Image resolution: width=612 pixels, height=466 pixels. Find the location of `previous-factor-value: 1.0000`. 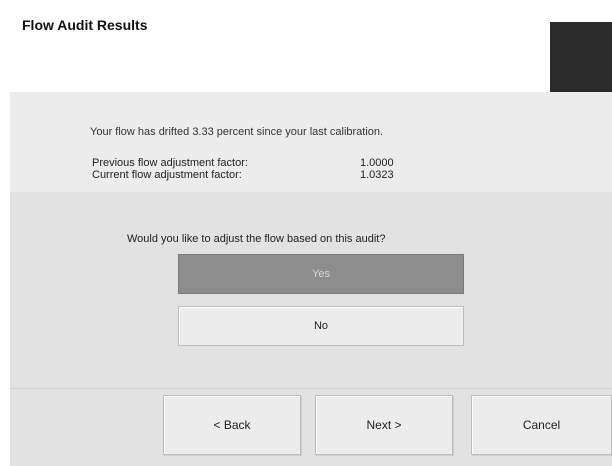

previous-factor-value: 1.0000 is located at coordinates (377, 163).